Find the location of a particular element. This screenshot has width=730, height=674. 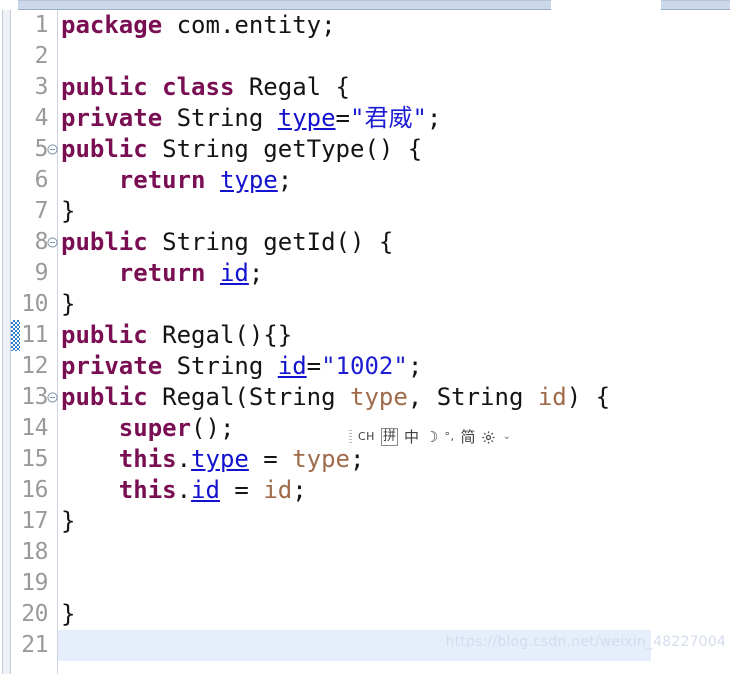

ime-drag-handle-icon is located at coordinates (350, 437).